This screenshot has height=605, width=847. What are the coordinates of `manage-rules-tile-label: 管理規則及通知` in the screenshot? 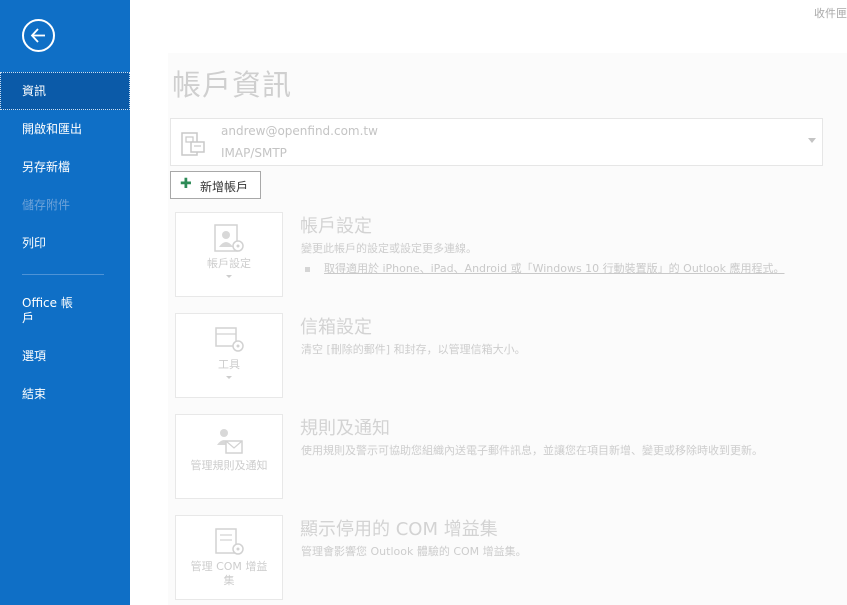 It's located at (229, 465).